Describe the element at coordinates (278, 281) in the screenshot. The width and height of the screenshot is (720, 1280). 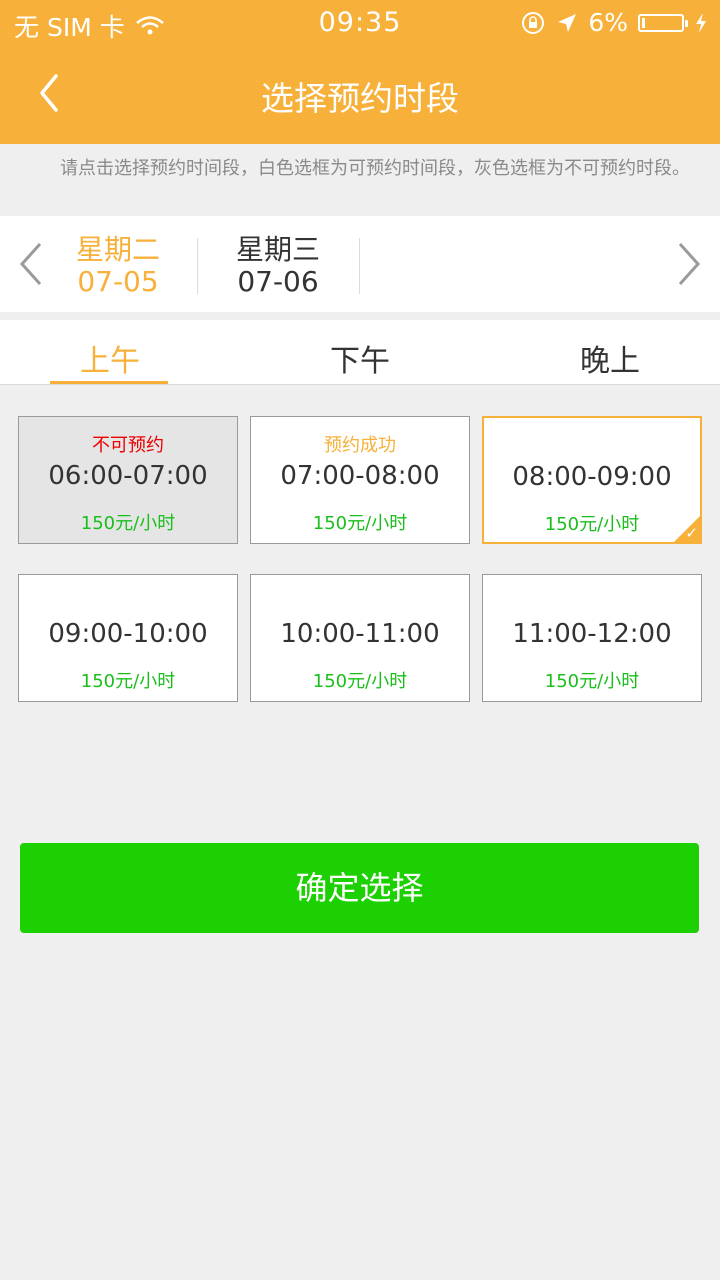
I see `date-day: 07-06` at that location.